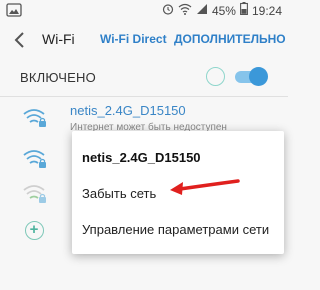  I want to click on wifi-weak-lock-icon, so click(35, 194).